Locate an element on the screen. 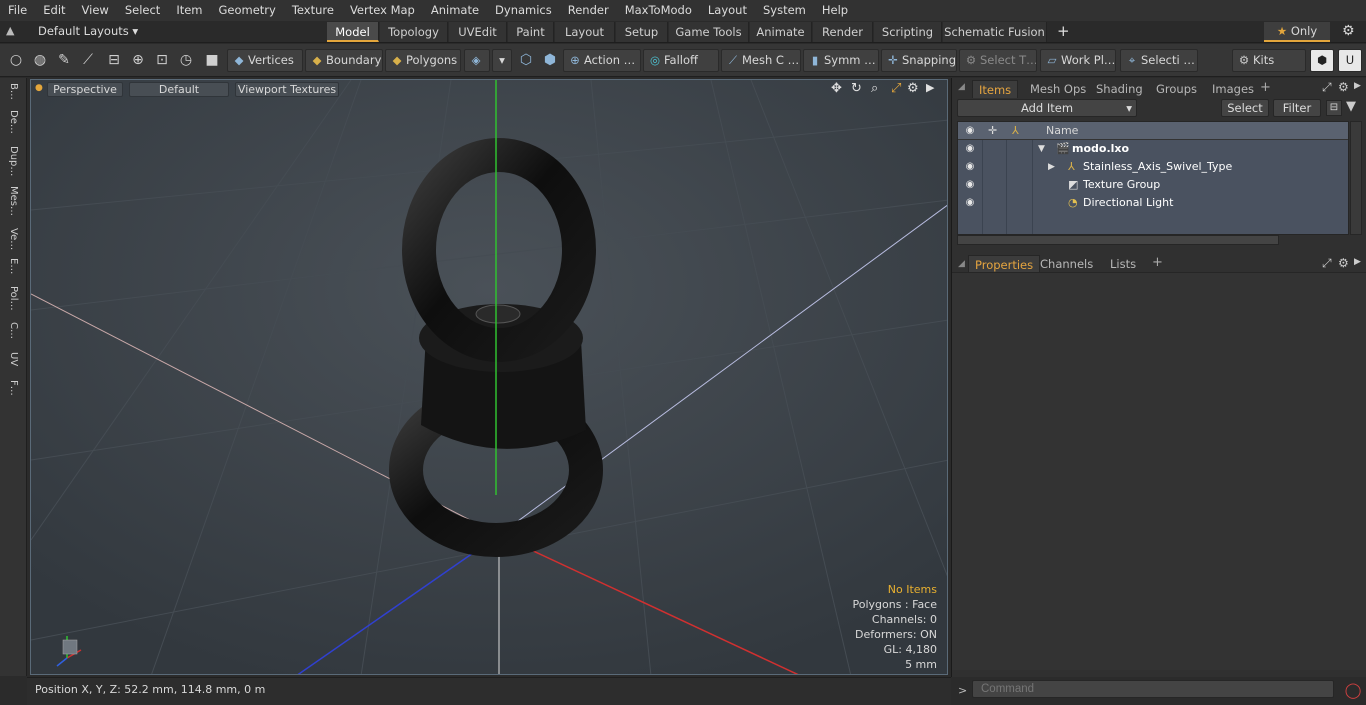  gear-icon: ⚙ is located at coordinates (1348, 31).